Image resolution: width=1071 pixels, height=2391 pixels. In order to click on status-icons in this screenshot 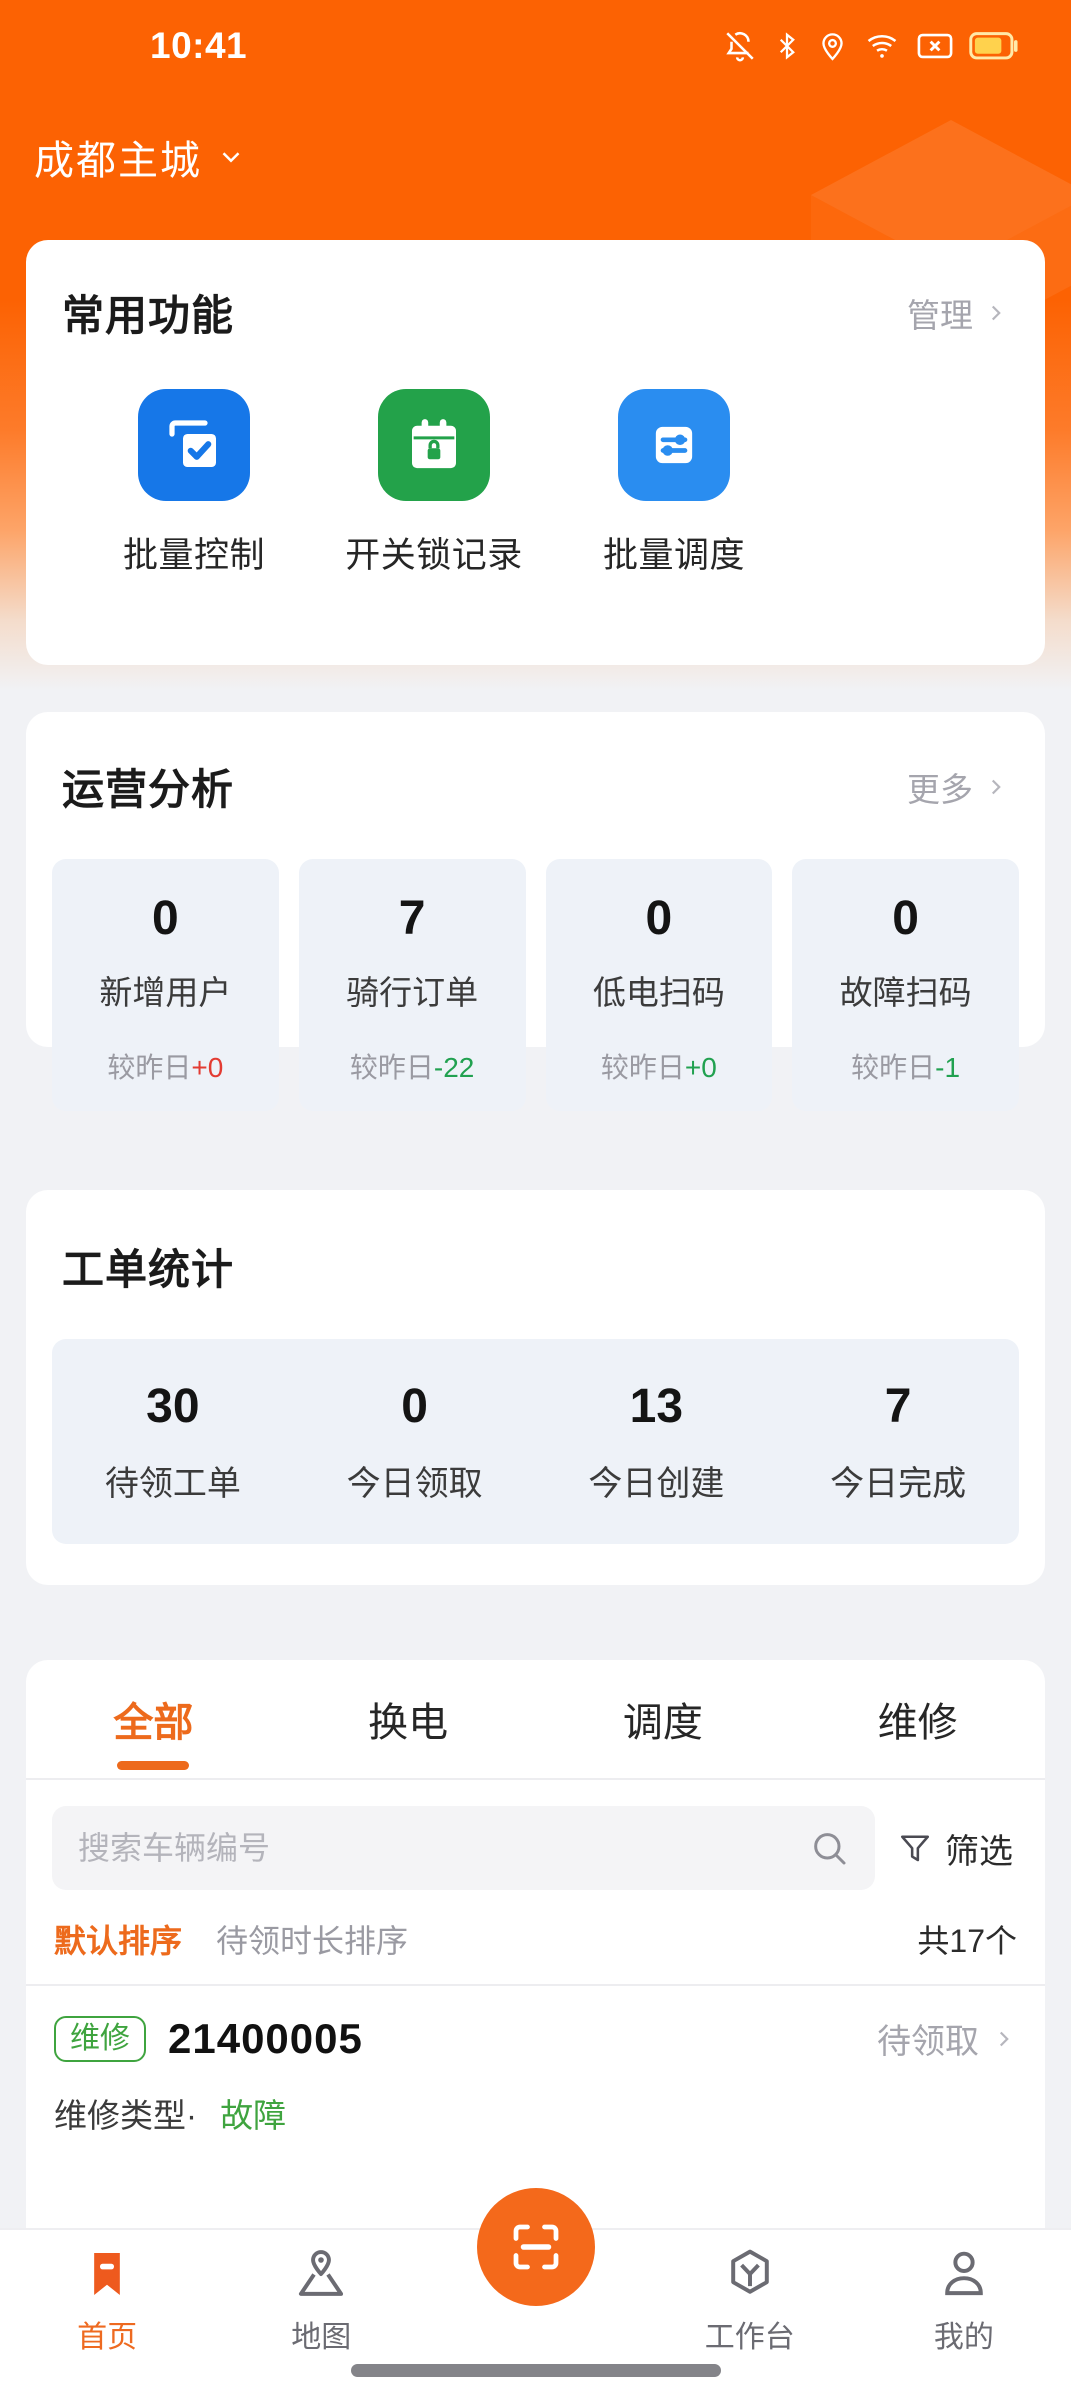, I will do `click(871, 46)`.